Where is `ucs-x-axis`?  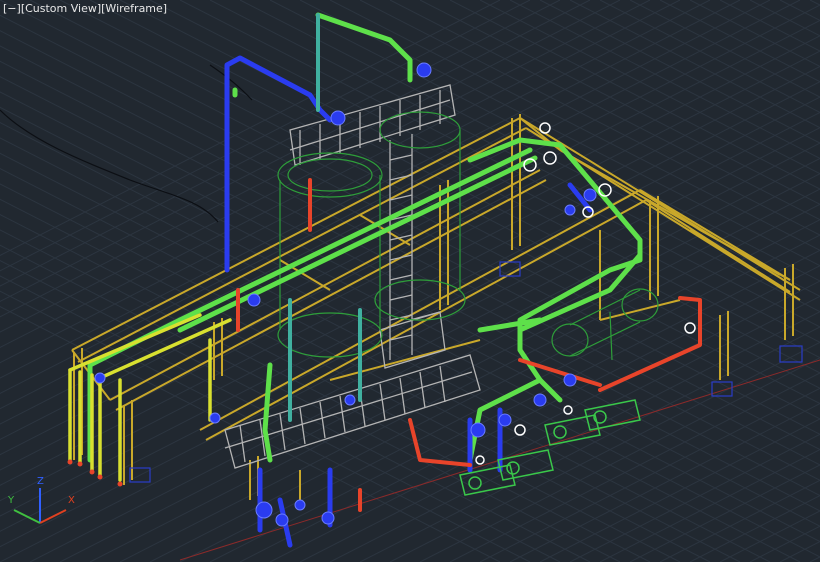
ucs-x-axis is located at coordinates (53, 516).